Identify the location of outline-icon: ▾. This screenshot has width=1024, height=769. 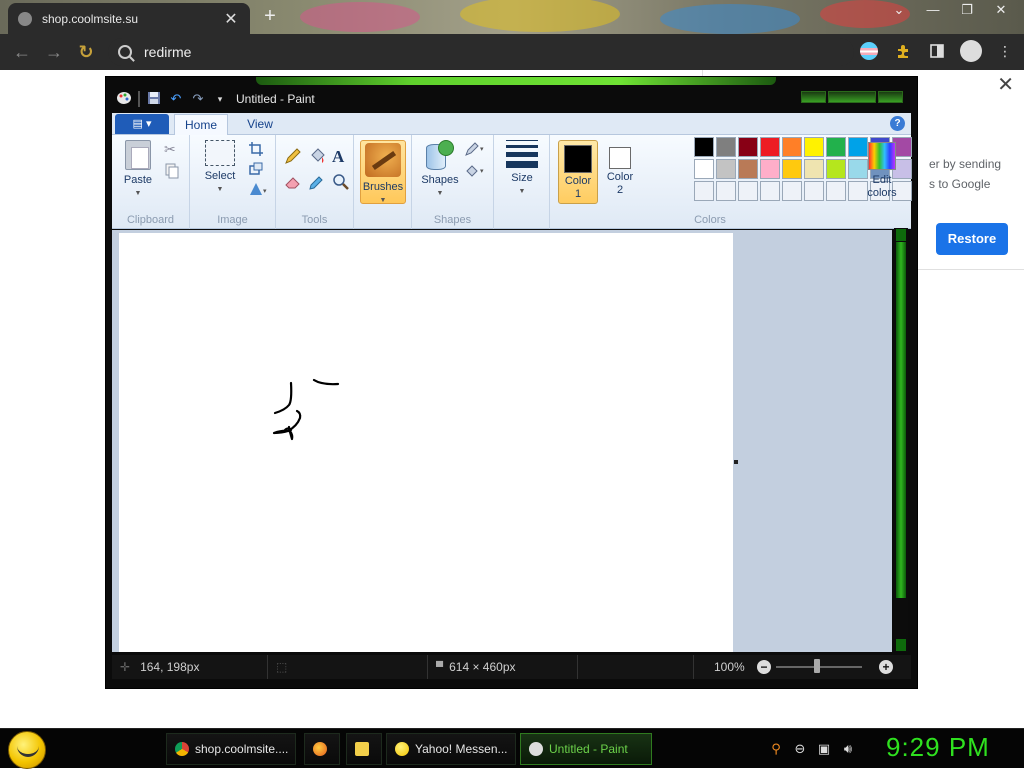
(474, 150).